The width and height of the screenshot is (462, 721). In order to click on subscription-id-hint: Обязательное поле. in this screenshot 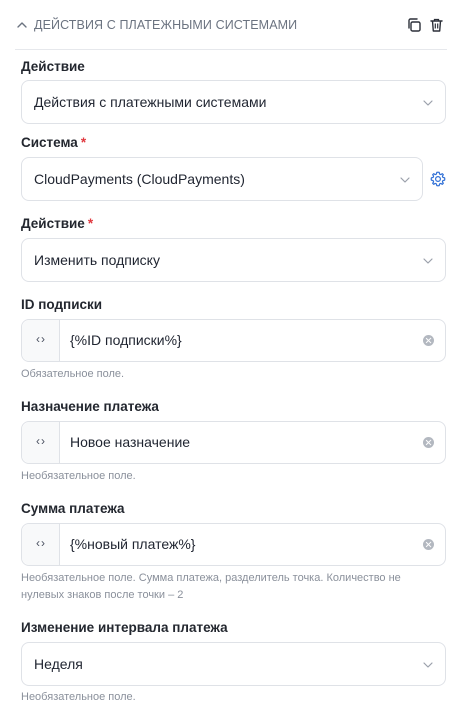, I will do `click(73, 374)`.